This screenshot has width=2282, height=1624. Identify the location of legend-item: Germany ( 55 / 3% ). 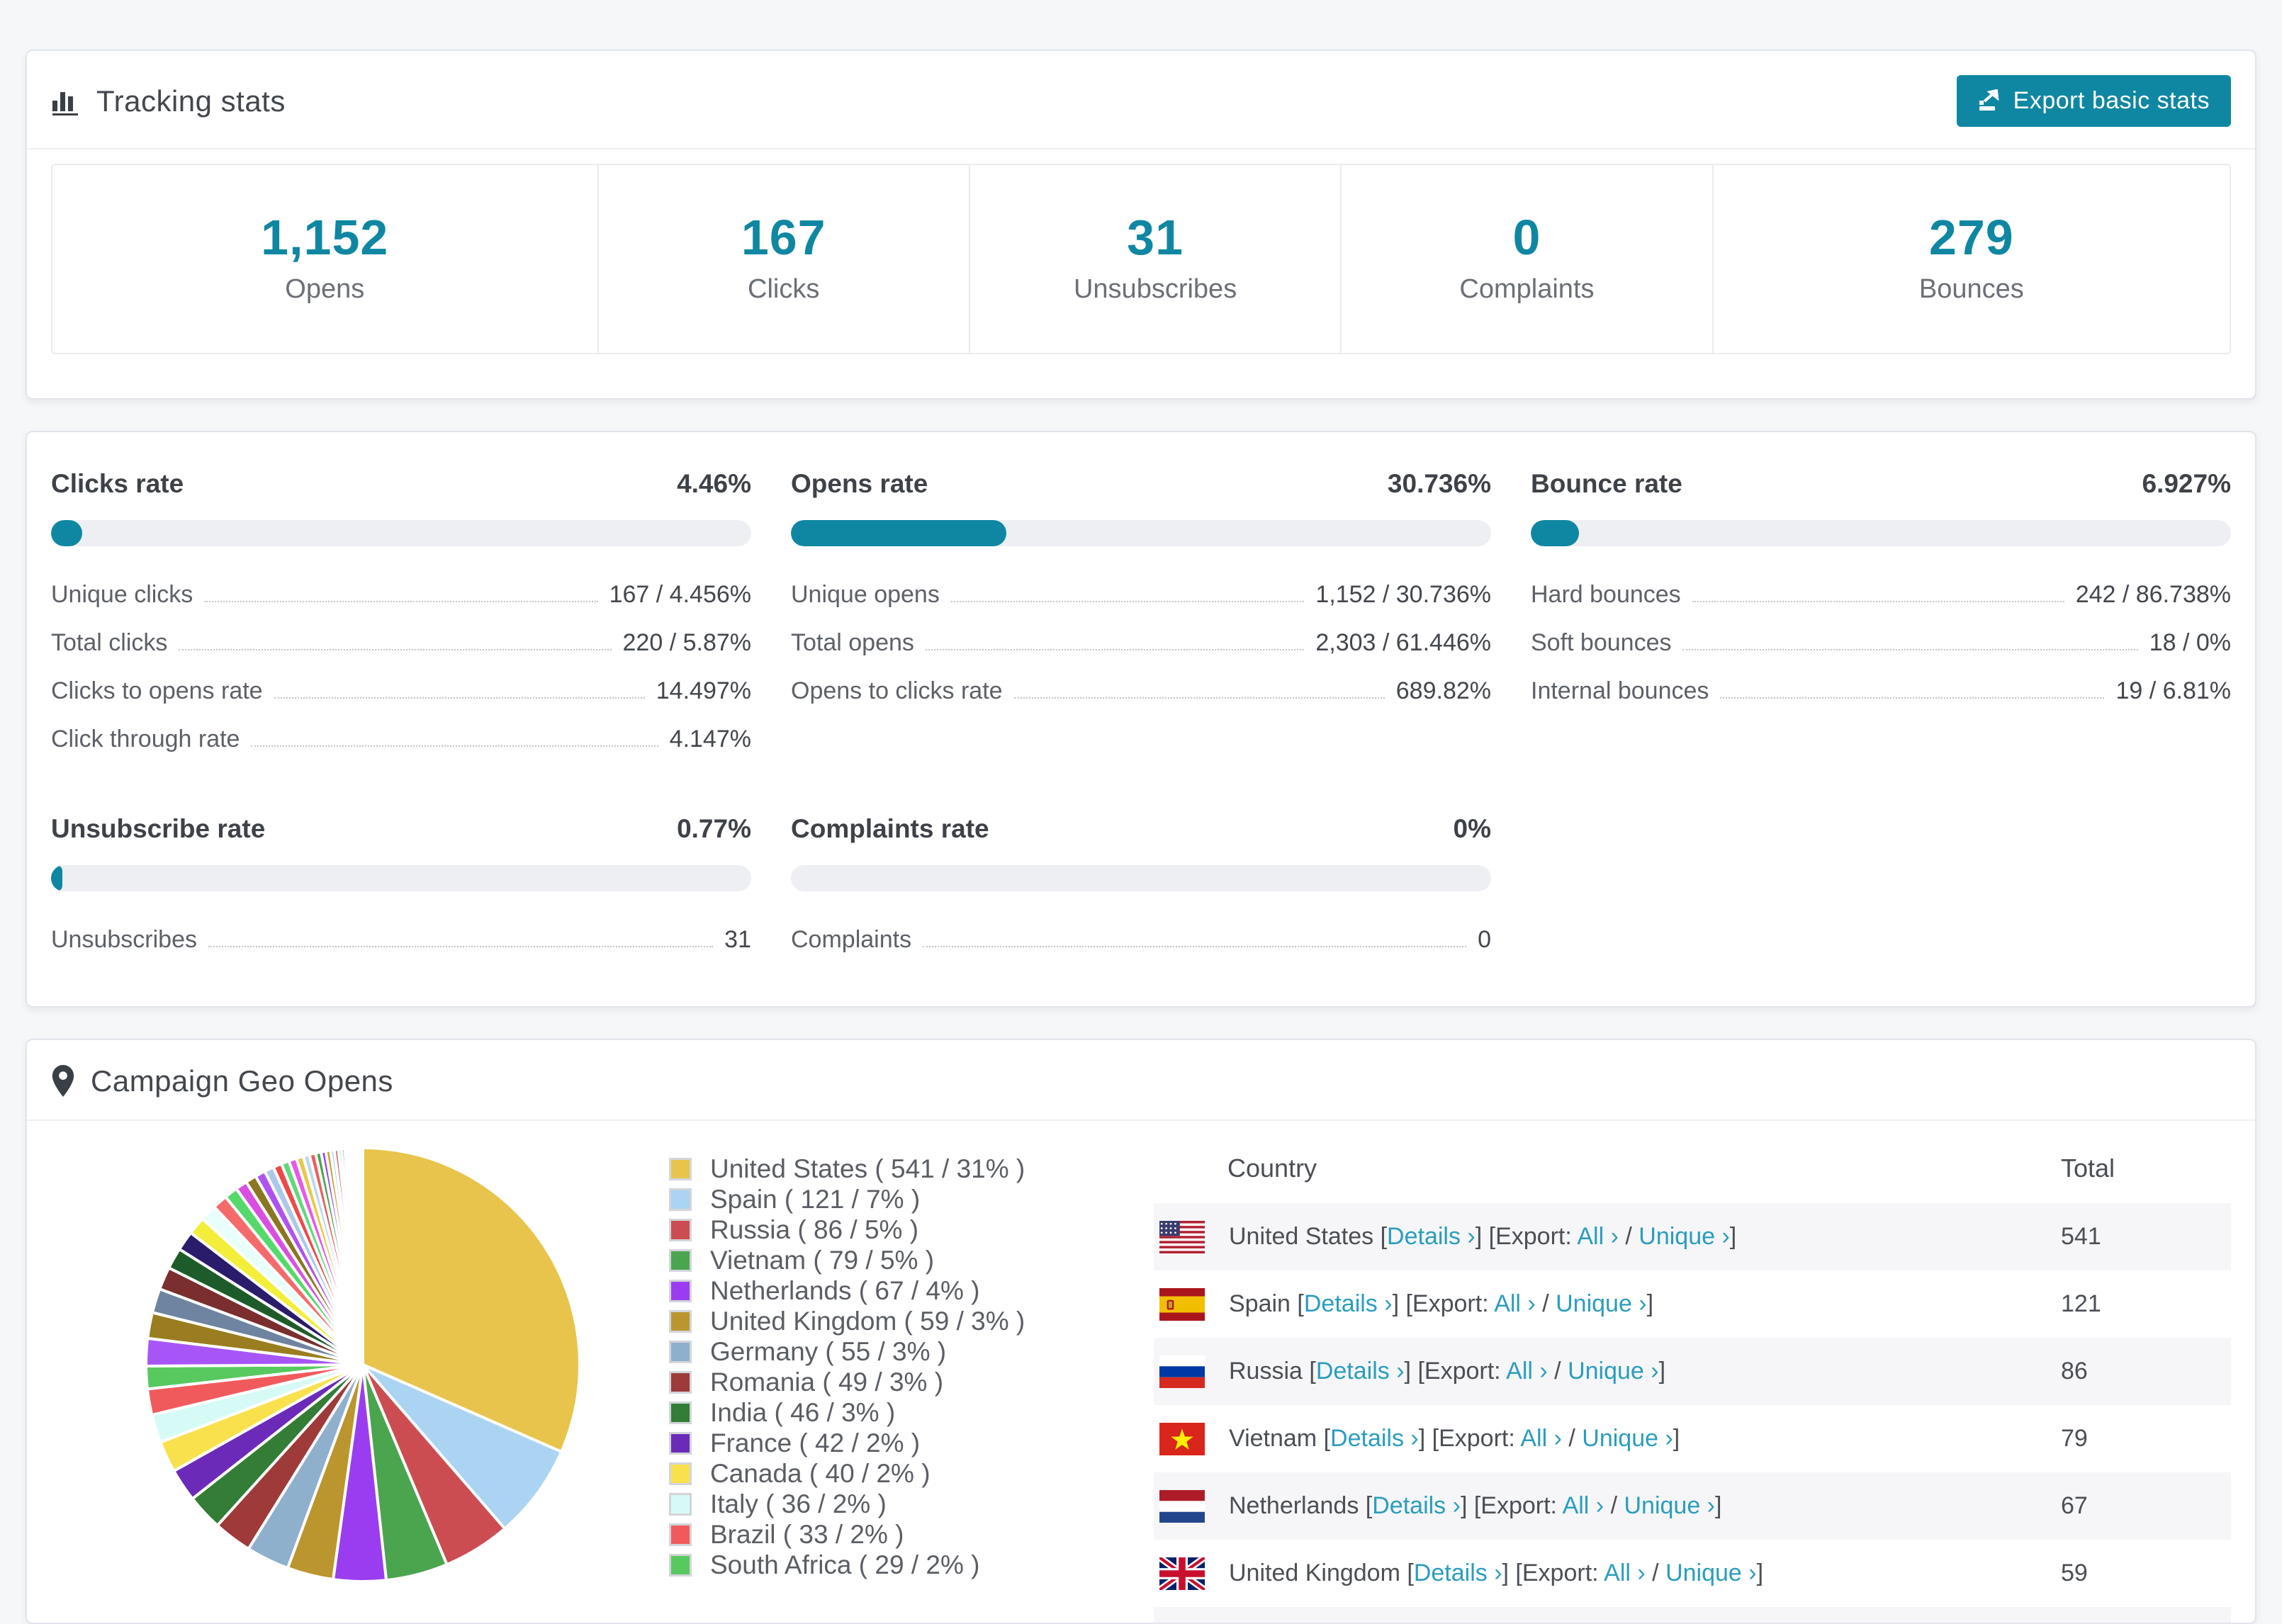
(896, 1352).